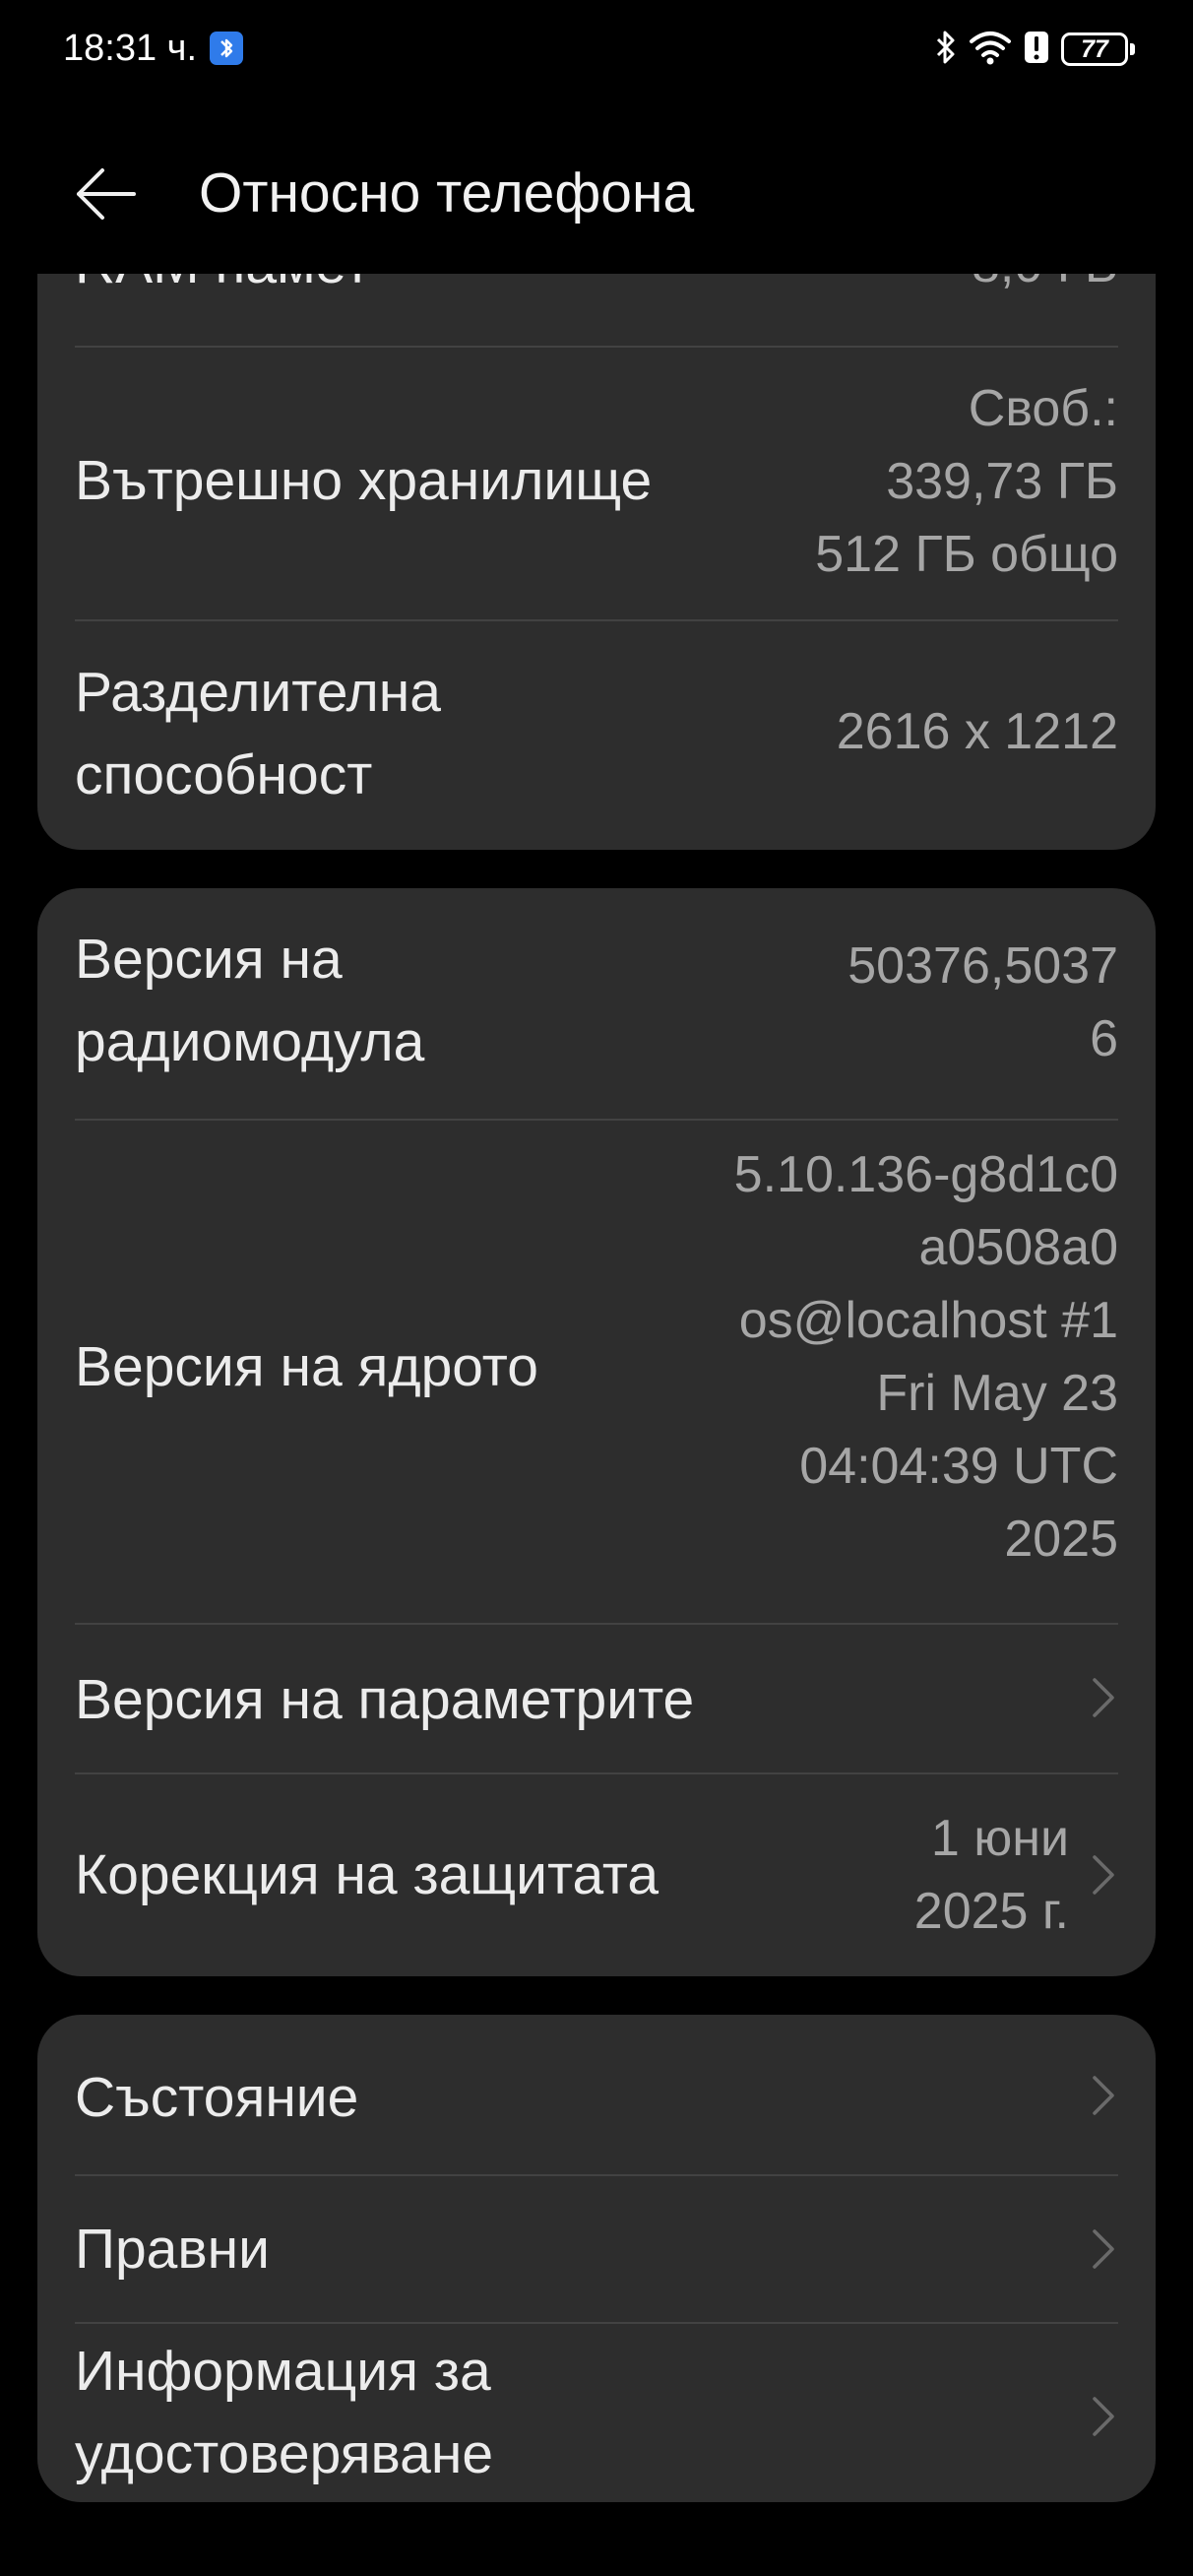 This screenshot has width=1193, height=2576. What do you see at coordinates (596, 1003) in the screenshot?
I see `baseband-row: Версия на радиомодула 50376,5037 6` at bounding box center [596, 1003].